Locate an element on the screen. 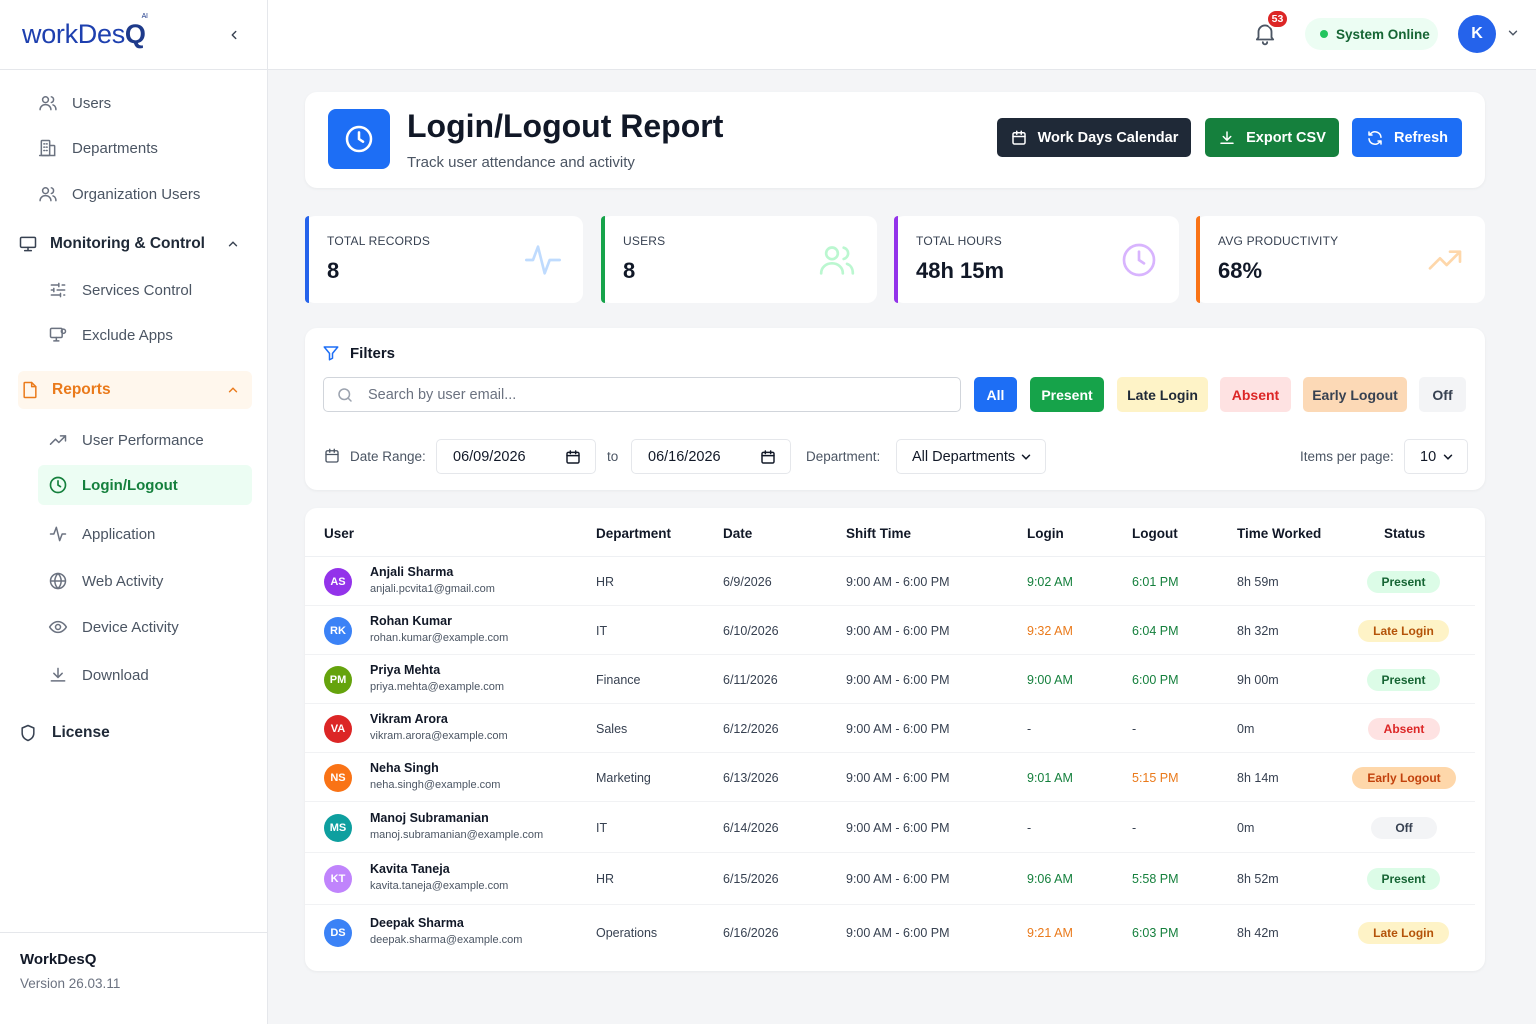 This screenshot has height=1024, width=1536. filters-title: Filters is located at coordinates (373, 353).